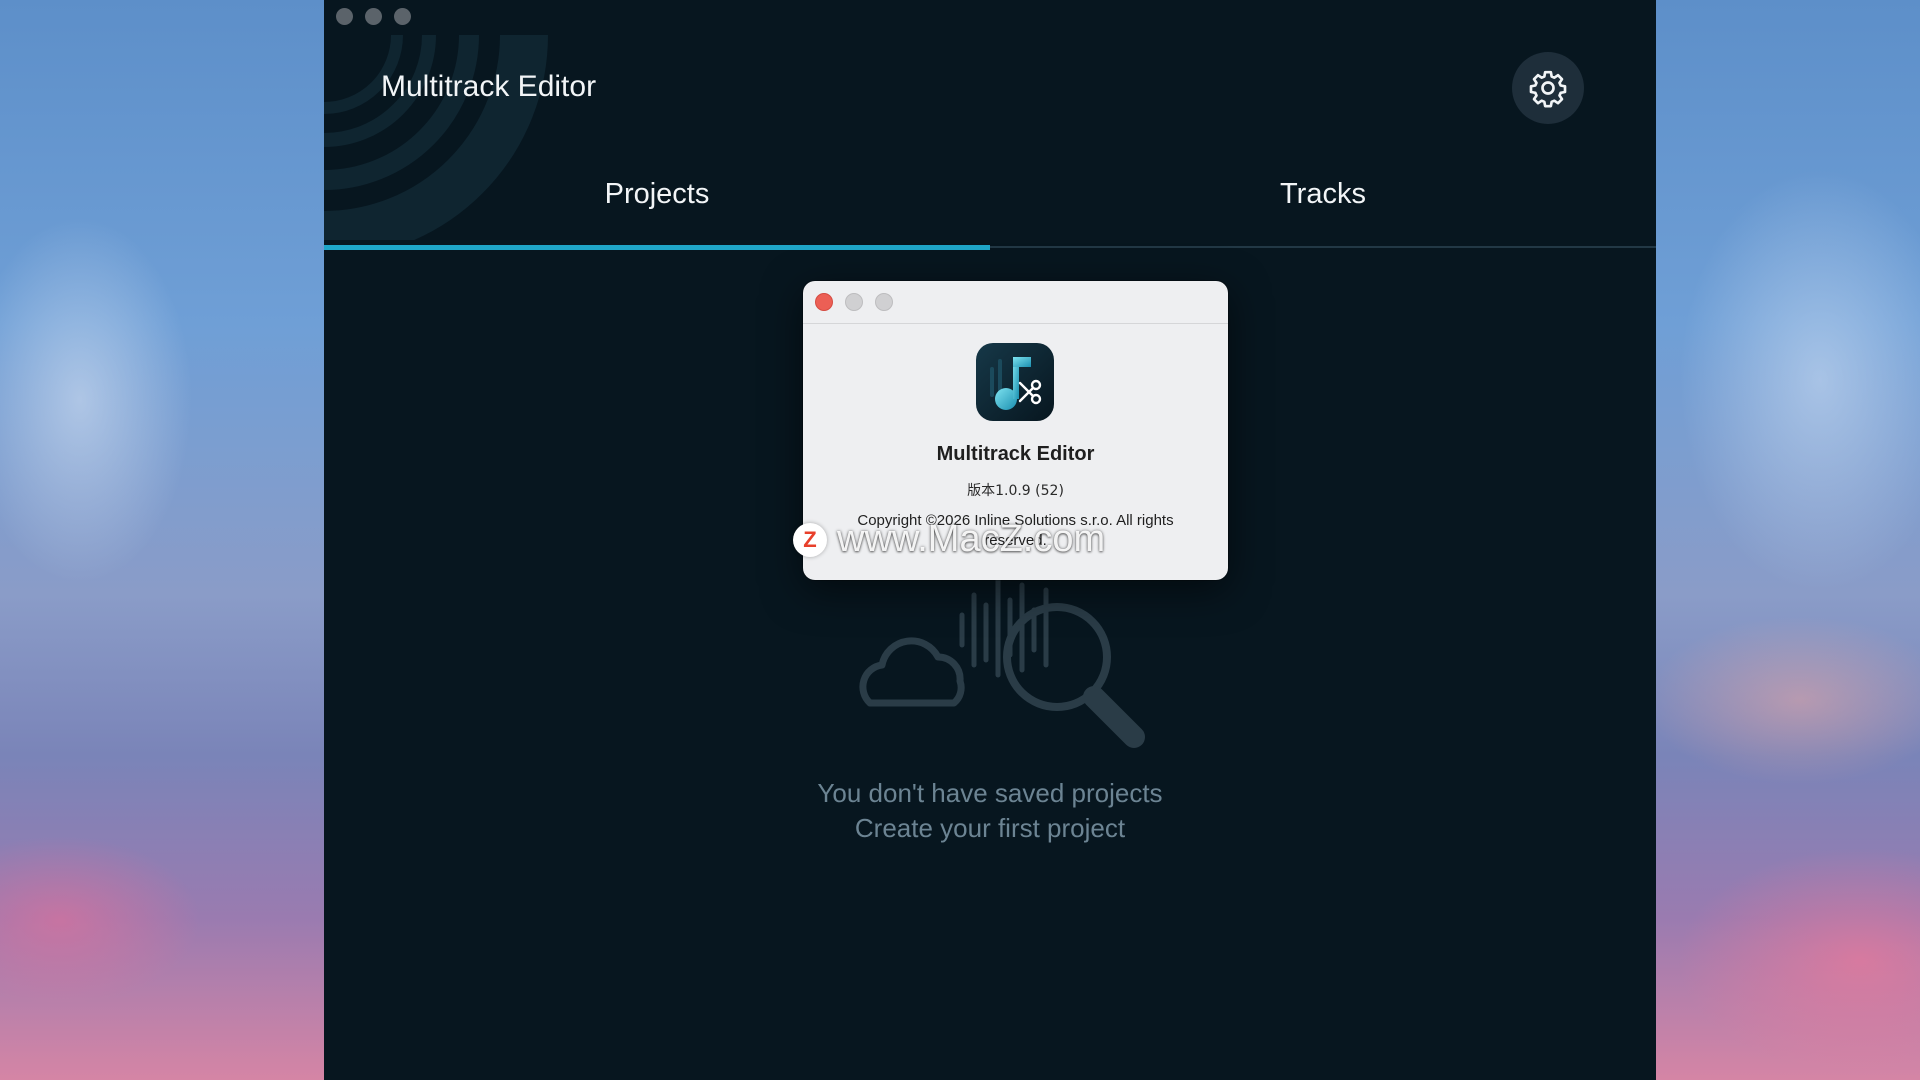 The width and height of the screenshot is (1920, 1080). I want to click on cloud-search-icon, so click(1002, 662).